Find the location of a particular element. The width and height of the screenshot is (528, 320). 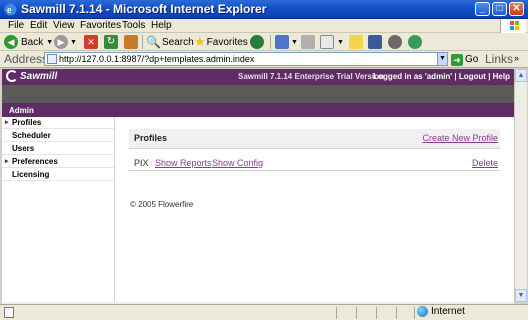

page-title: Profiles is located at coordinates (151, 138).